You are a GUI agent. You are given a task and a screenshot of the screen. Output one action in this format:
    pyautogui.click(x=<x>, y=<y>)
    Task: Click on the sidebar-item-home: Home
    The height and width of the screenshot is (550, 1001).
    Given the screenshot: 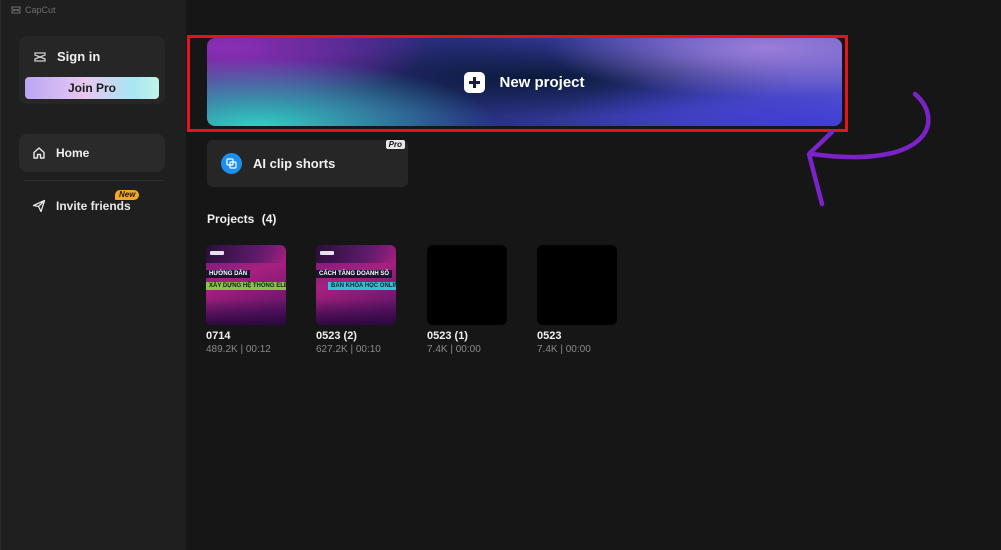 What is the action you would take?
    pyautogui.click(x=92, y=153)
    